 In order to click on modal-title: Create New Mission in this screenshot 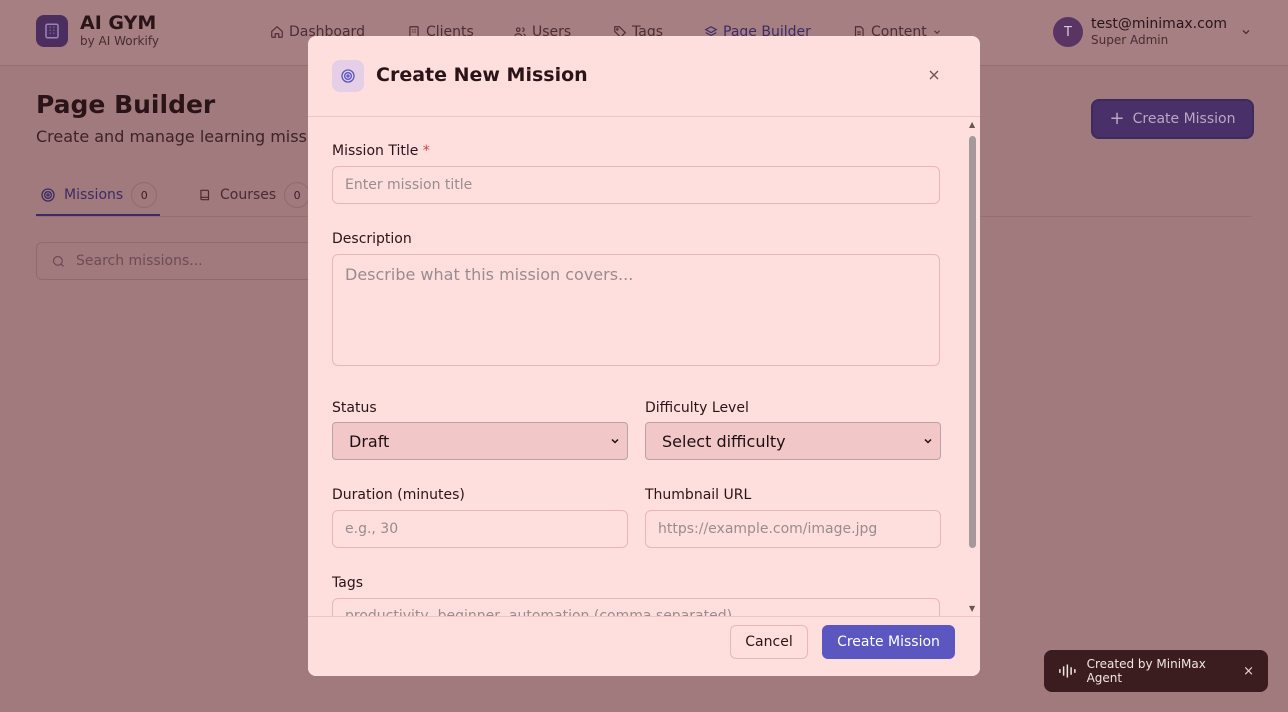, I will do `click(482, 75)`.